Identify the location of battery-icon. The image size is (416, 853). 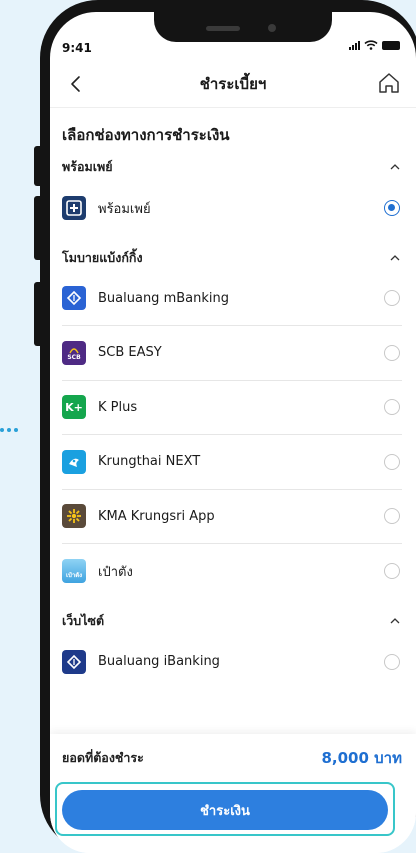
(391, 45).